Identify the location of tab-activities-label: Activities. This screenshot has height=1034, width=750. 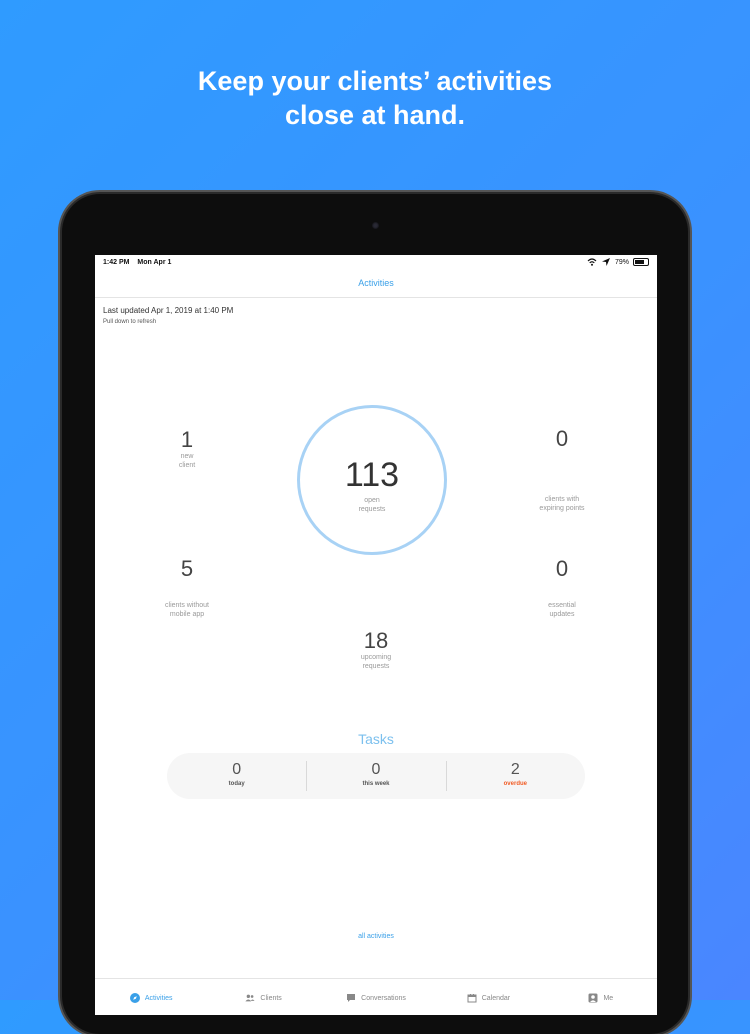
(158, 998).